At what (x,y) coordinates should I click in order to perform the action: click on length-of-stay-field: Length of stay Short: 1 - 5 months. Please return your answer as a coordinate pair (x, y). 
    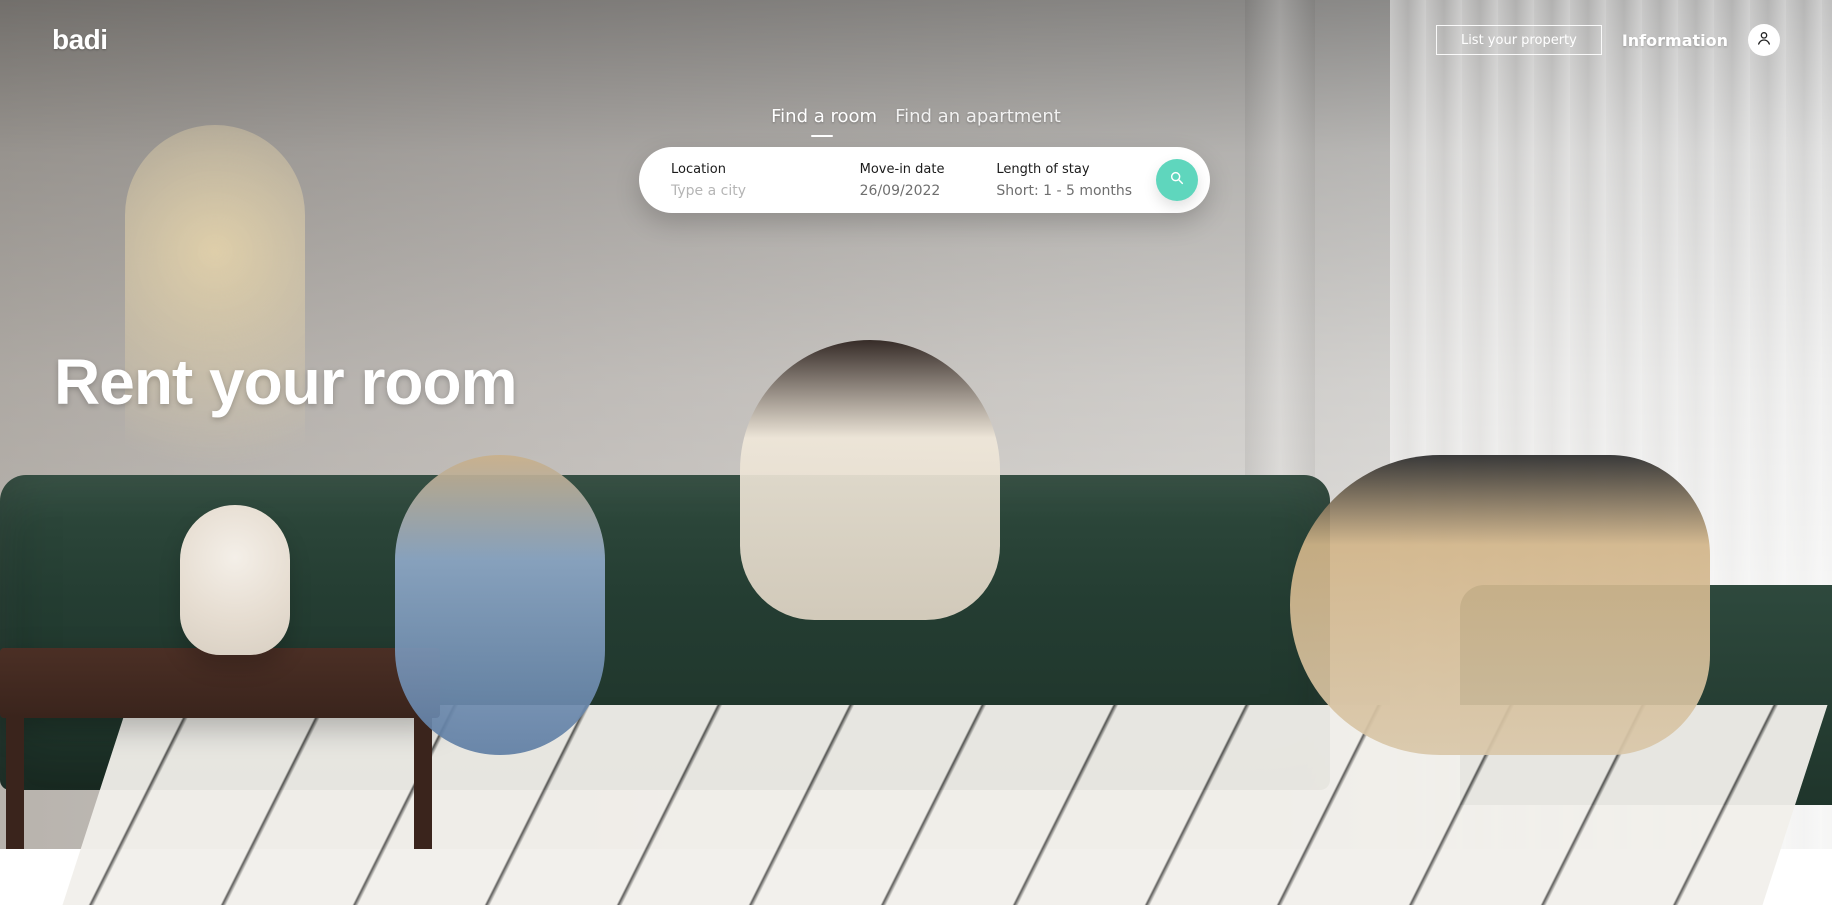
    Looking at the image, I should click on (1076, 180).